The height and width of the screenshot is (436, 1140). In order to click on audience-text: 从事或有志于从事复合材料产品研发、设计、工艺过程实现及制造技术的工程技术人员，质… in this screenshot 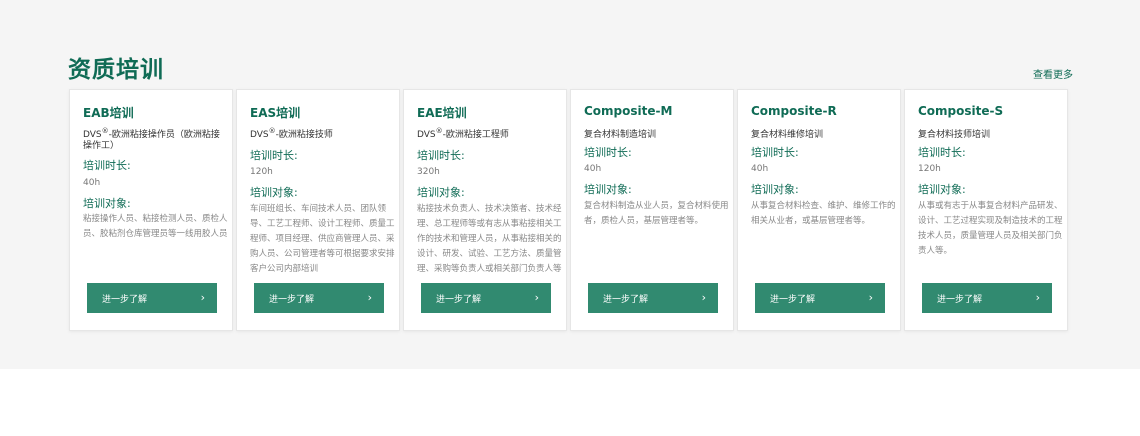, I will do `click(990, 228)`.